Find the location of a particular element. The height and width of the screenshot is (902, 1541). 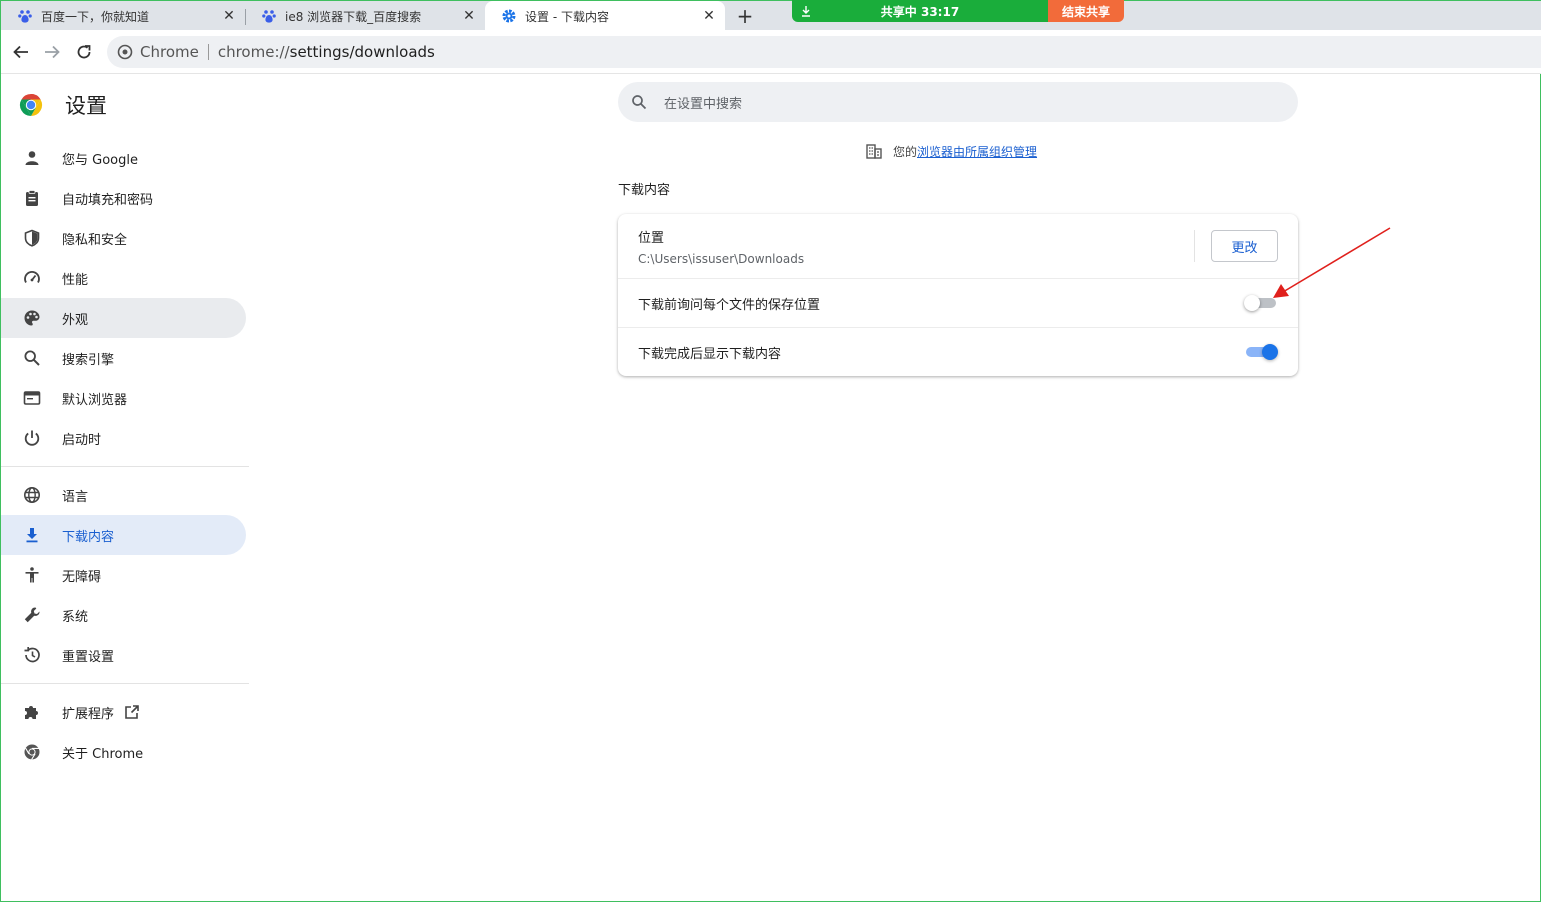

downloads-section-title: 下载内容 is located at coordinates (644, 190).